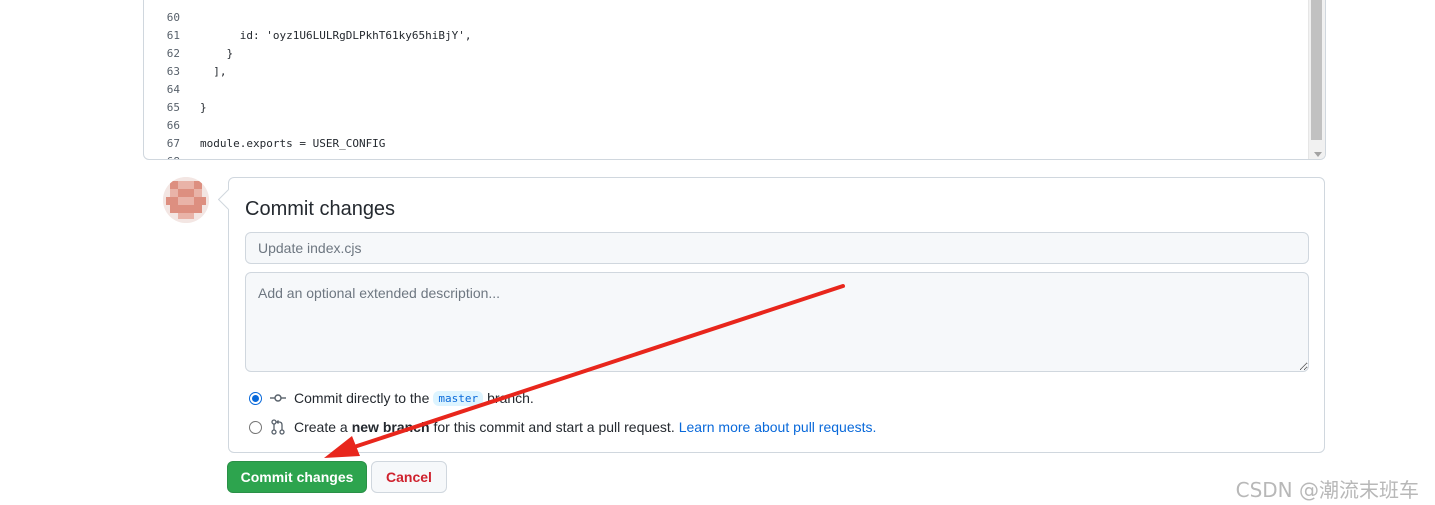 The height and width of the screenshot is (505, 1435). Describe the element at coordinates (162, 61) in the screenshot. I see `code-line: 63` at that location.